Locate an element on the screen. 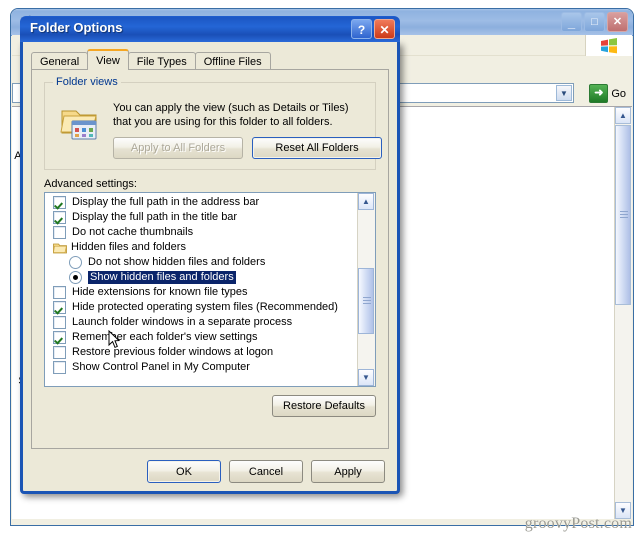  cancel-button: Cancel is located at coordinates (266, 471).